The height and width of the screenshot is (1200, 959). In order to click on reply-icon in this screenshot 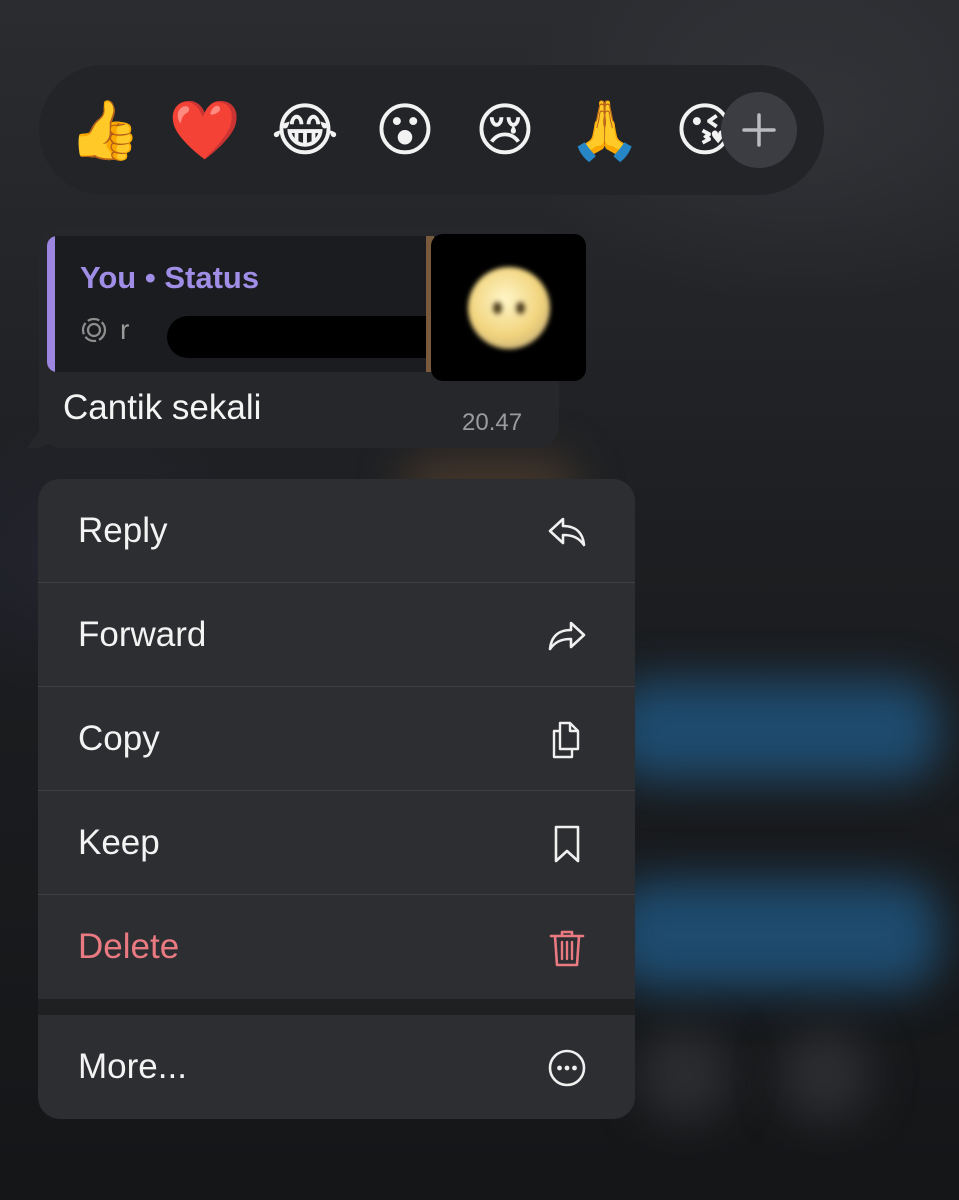, I will do `click(567, 532)`.